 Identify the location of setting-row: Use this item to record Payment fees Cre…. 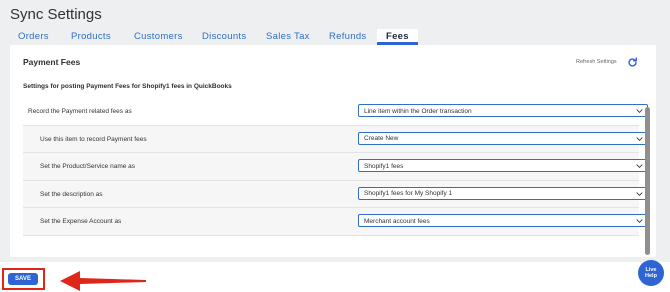
(335, 139).